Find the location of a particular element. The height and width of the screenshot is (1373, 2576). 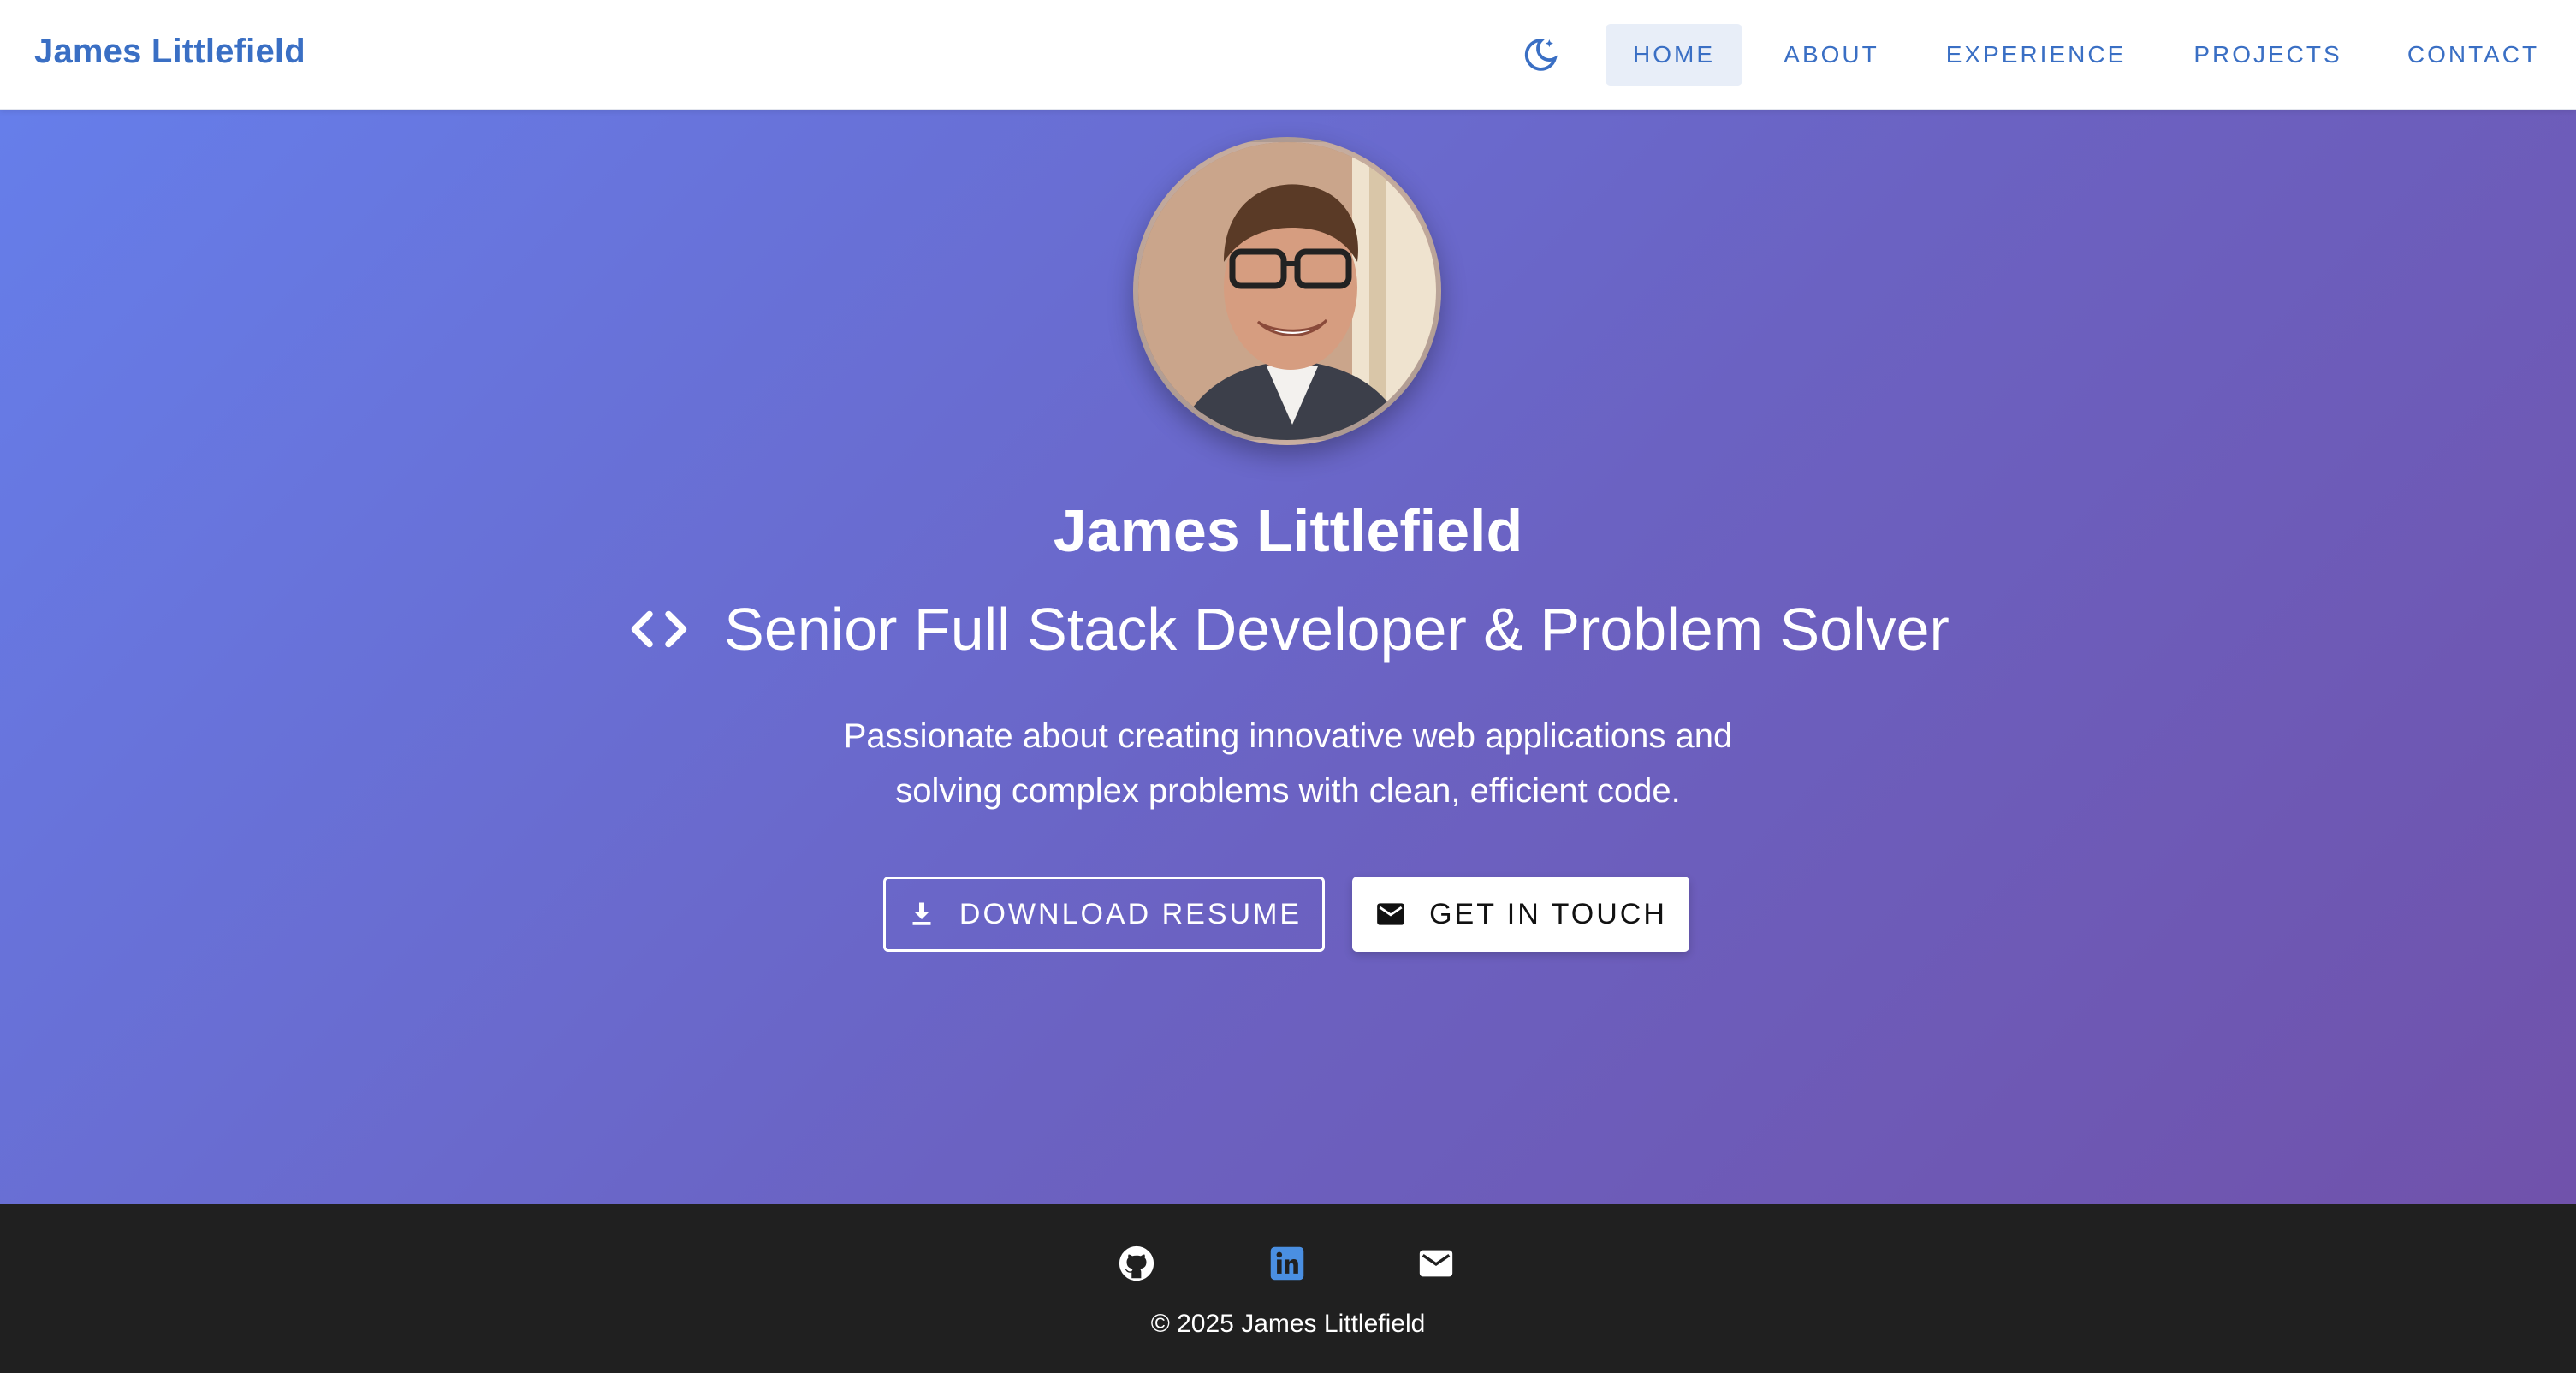

moon-star-icon is located at coordinates (1541, 55).